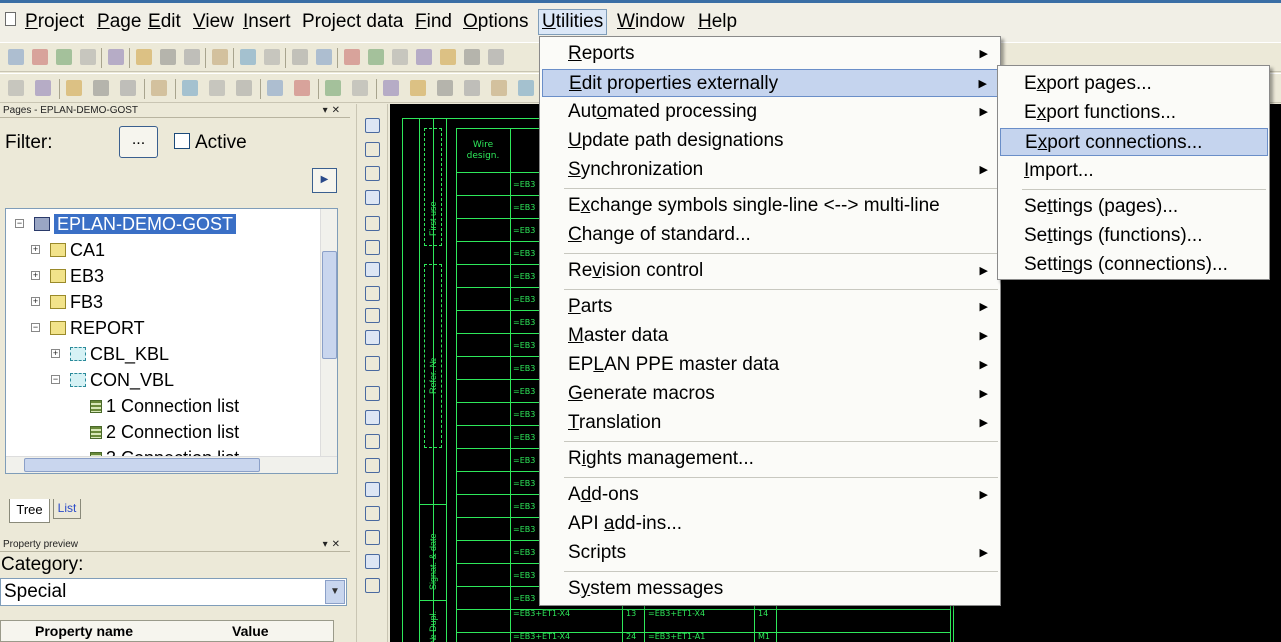 The height and width of the screenshot is (642, 1281). Describe the element at coordinates (424, 57) in the screenshot. I see `zoom-in-icon` at that location.